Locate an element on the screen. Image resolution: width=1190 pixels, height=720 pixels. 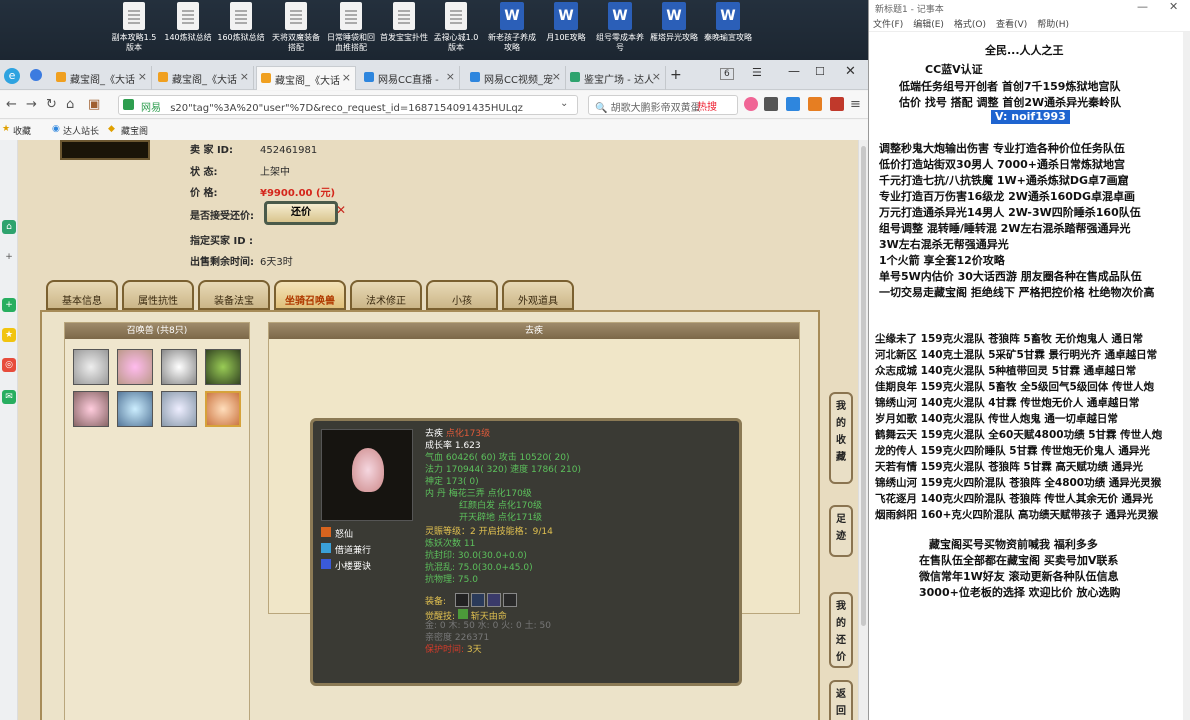
game-tab: 装备法宝 is located at coordinates (234, 295).